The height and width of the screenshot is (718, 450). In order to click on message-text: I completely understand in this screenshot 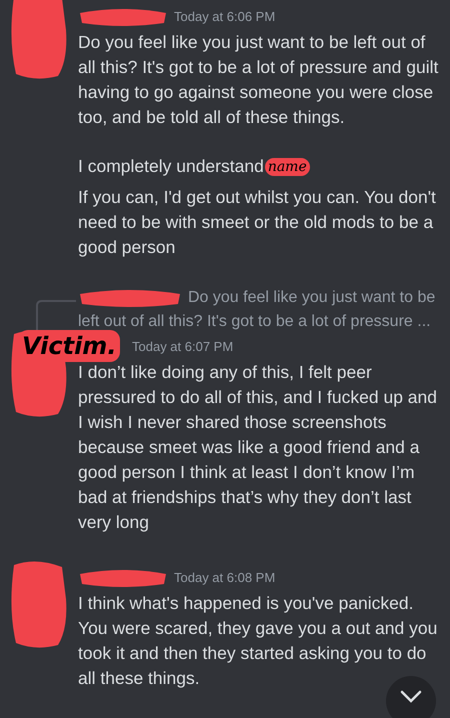, I will do `click(171, 166)`.